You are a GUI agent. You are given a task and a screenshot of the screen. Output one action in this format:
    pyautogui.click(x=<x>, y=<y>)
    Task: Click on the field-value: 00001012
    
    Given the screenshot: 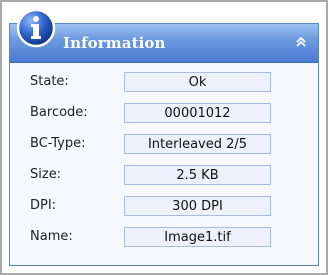 What is the action you would take?
    pyautogui.click(x=197, y=113)
    